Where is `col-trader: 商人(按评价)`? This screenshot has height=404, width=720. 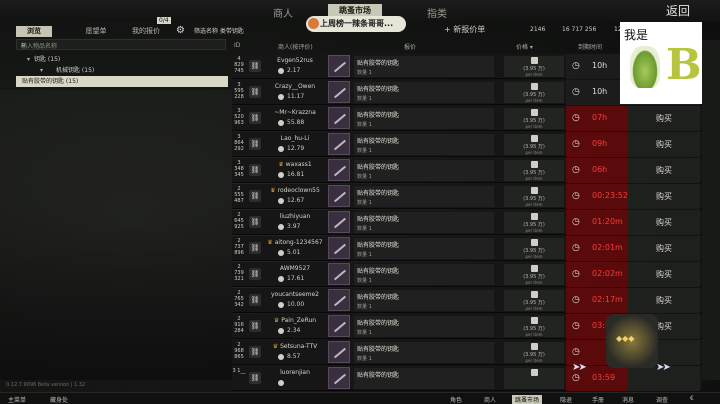 col-trader: 商人(按评价) is located at coordinates (295, 46).